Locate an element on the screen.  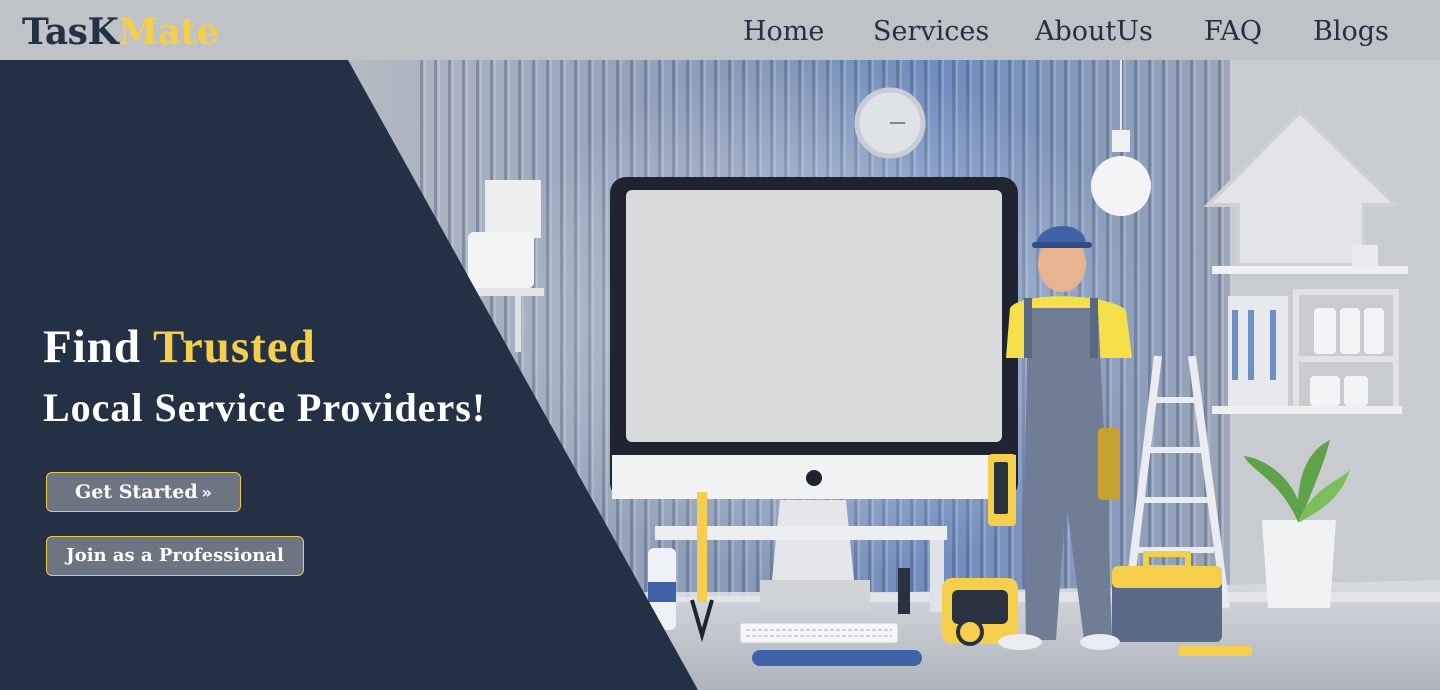
brand-logo: TasKMate is located at coordinates (120, 32).